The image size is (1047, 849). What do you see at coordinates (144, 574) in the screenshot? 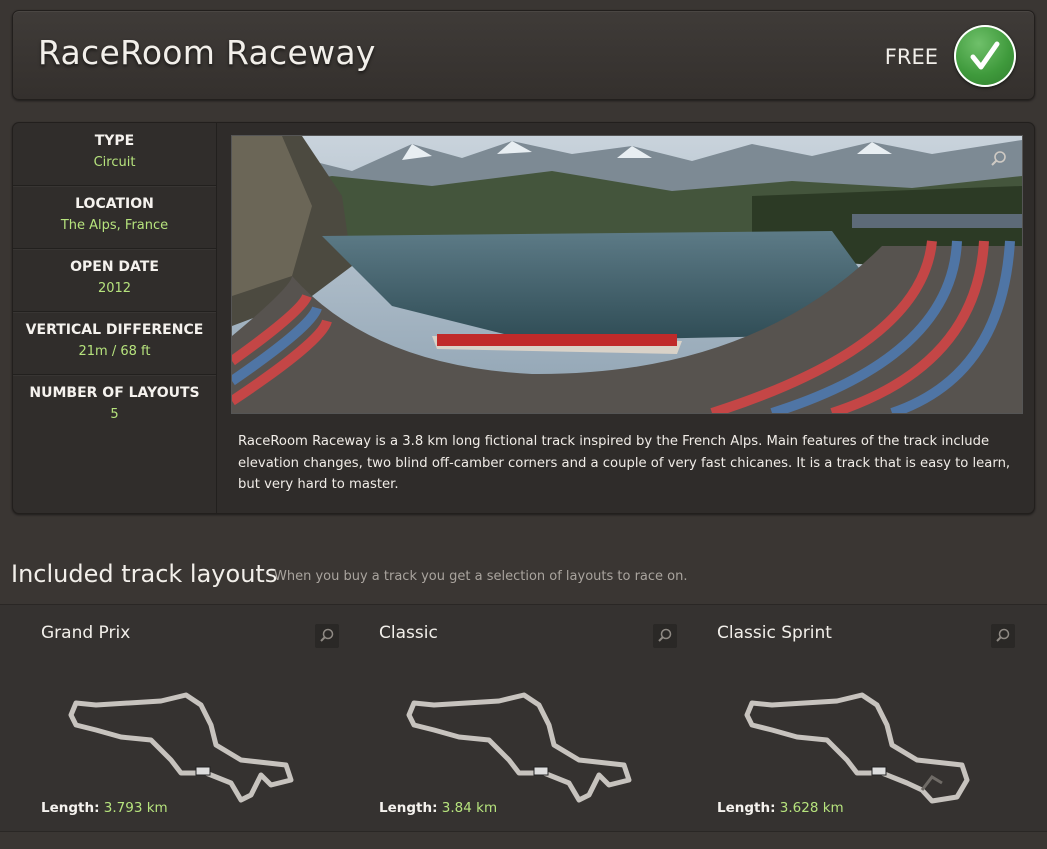
I see `layouts-section-title: Included track layouts` at bounding box center [144, 574].